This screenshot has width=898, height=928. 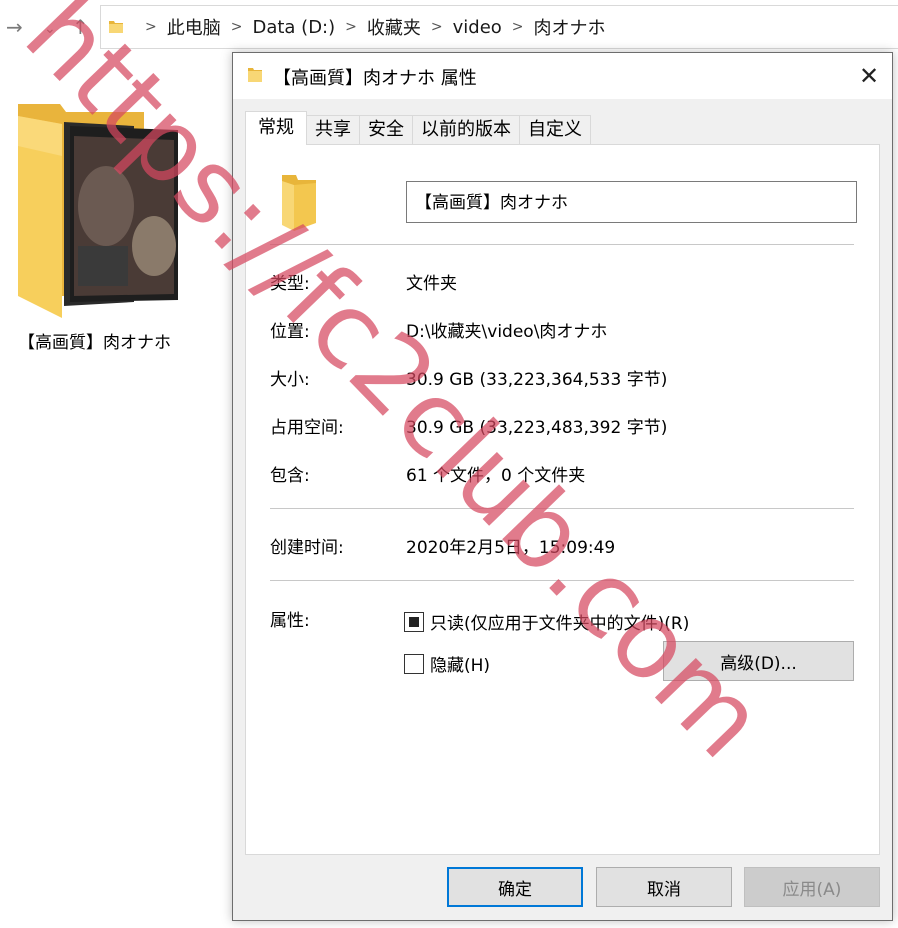 I want to click on tab-general: 常规, so click(x=276, y=128).